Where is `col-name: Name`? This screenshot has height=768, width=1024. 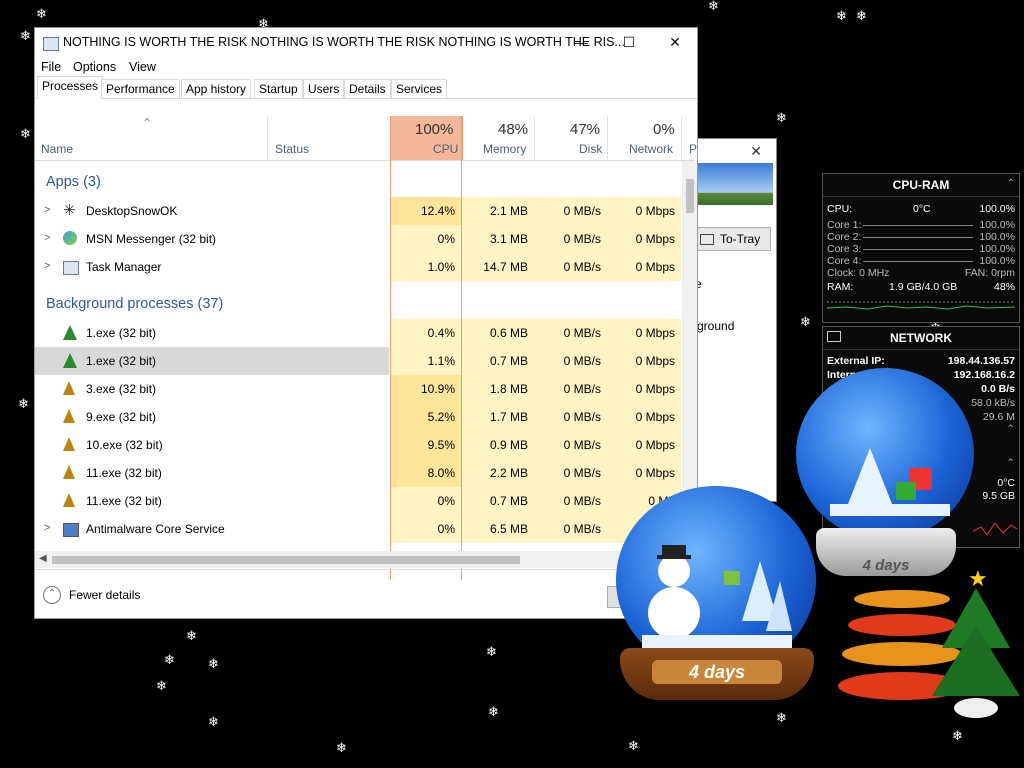 col-name: Name is located at coordinates (57, 149).